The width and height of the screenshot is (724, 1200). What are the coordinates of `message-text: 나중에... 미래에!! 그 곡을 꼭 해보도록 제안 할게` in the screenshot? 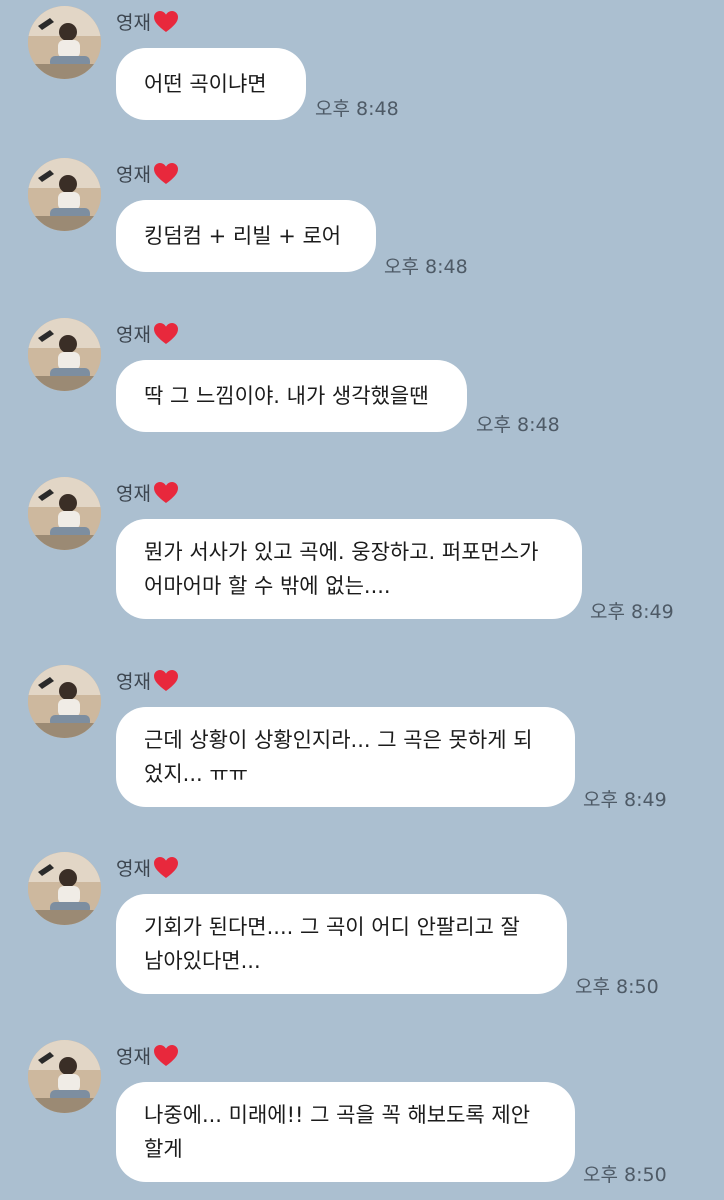 It's located at (337, 1132).